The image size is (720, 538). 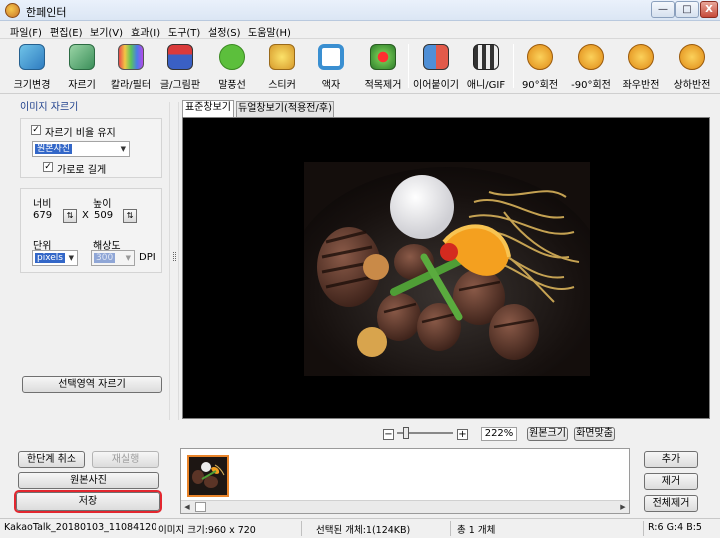 I want to click on menu-tools: 도구(T), so click(x=184, y=31).